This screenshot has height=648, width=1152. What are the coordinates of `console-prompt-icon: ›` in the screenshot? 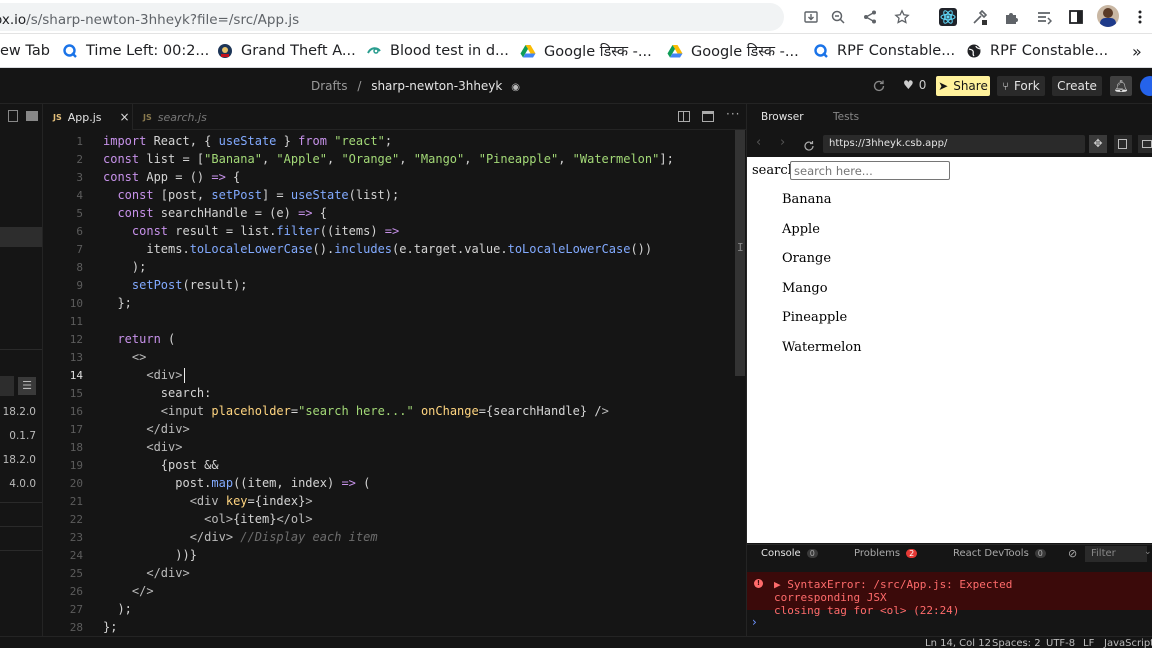 It's located at (754, 622).